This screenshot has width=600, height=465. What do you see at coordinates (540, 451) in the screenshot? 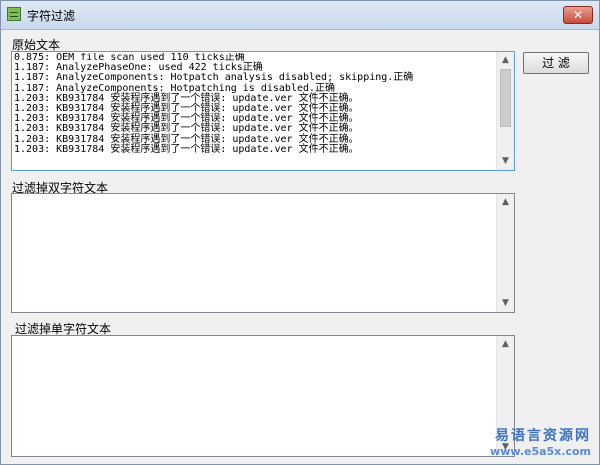
I see `watermark-url: www.e5a5x.com` at bounding box center [540, 451].